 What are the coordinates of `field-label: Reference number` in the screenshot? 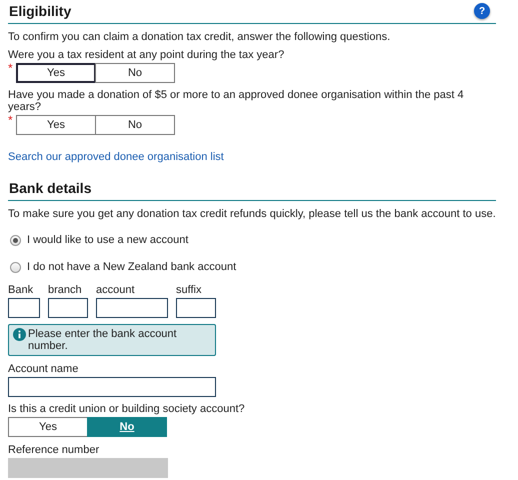 It's located at (54, 450).